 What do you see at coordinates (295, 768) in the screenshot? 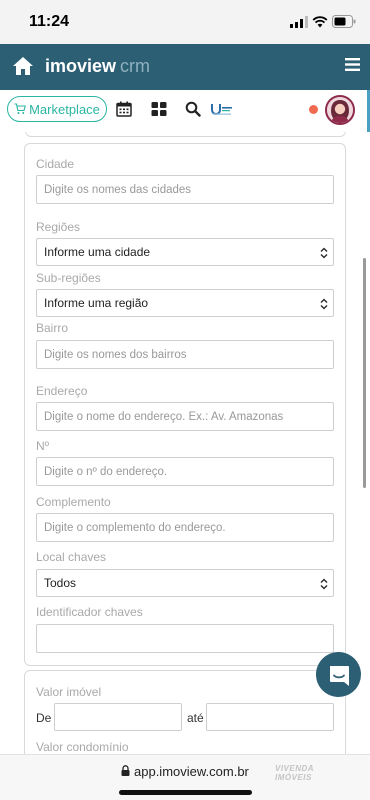
I see `watermark-line1: VIVENDA` at bounding box center [295, 768].